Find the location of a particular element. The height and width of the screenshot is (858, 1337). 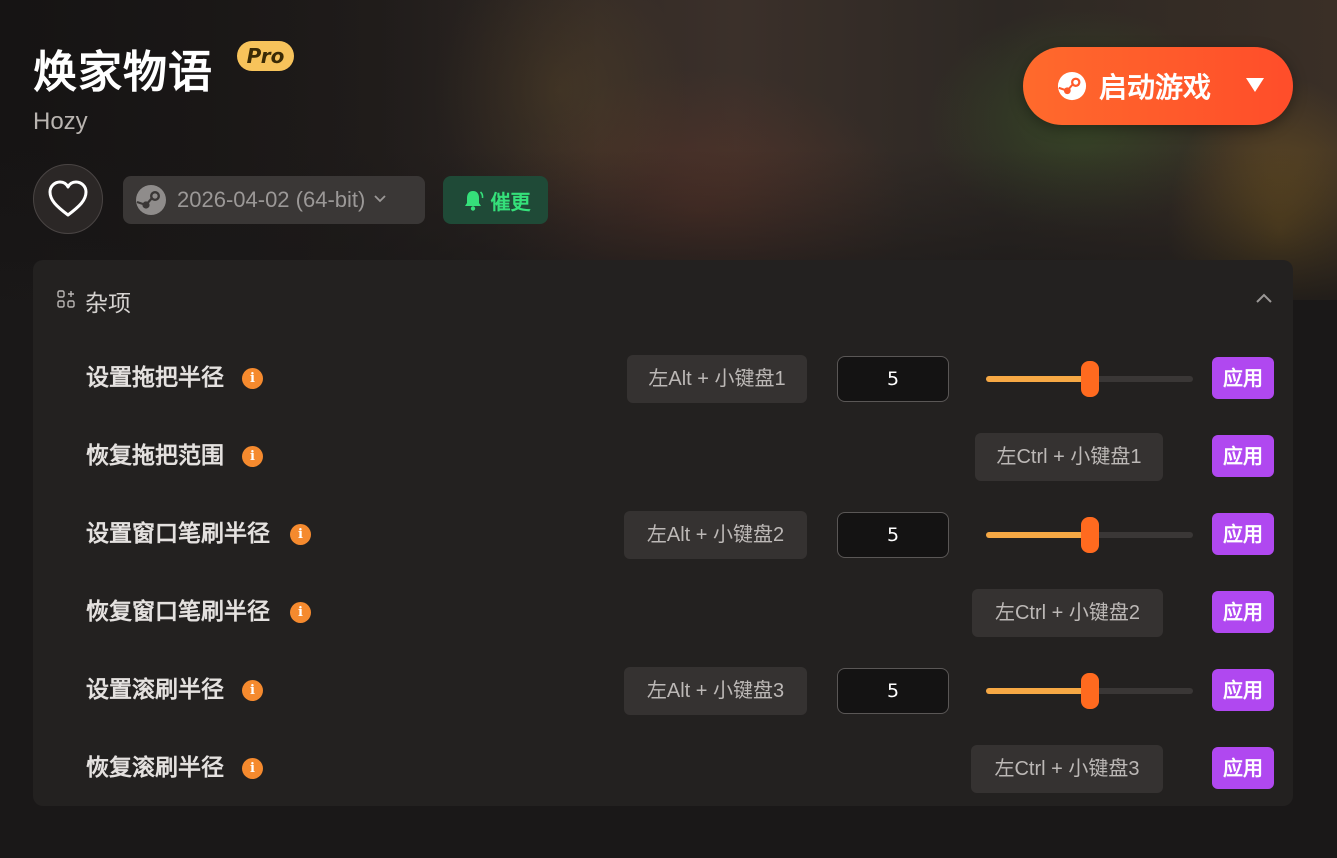

setting-label: 设置窗口笔刷半径 is located at coordinates (178, 534).